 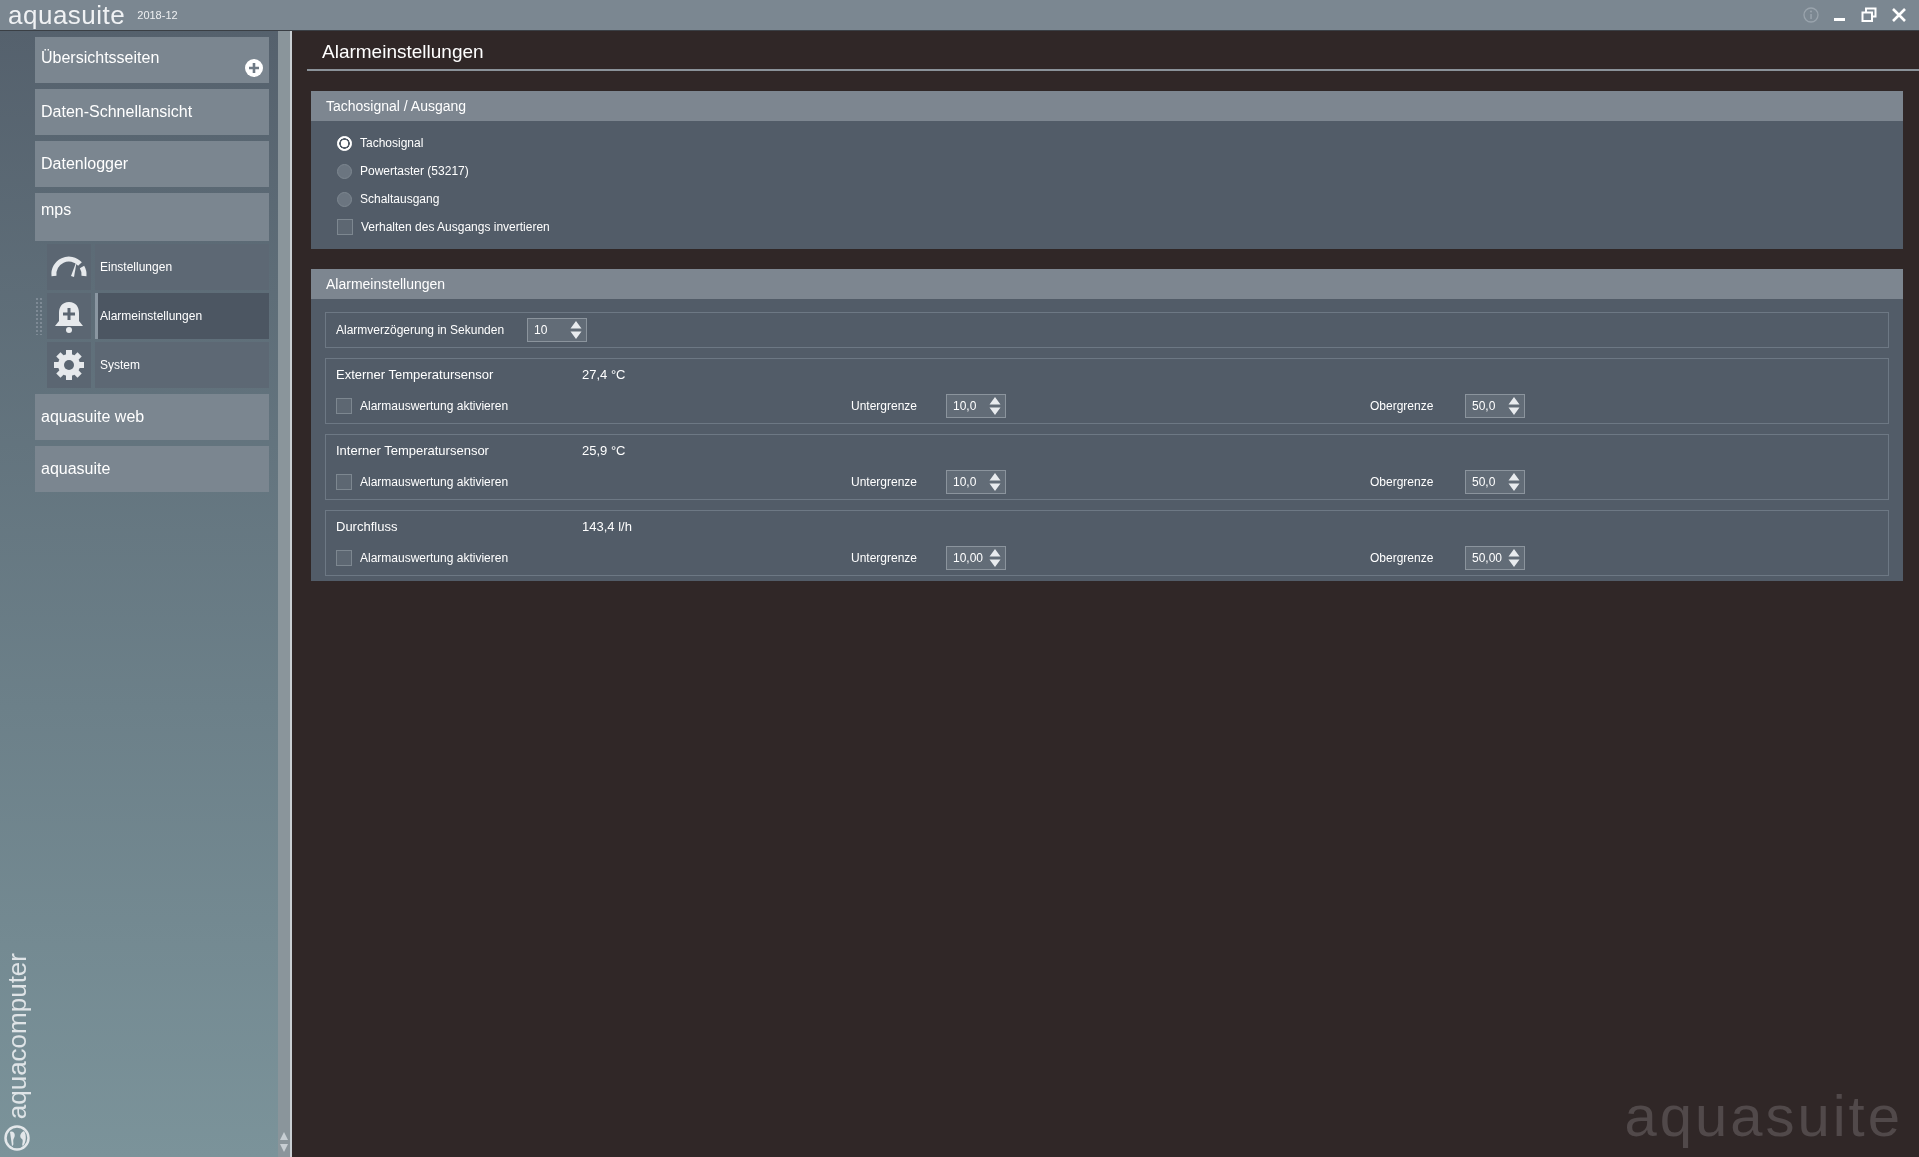 What do you see at coordinates (420, 330) in the screenshot?
I see `field-label: Alarmverzögerung in Sekunden` at bounding box center [420, 330].